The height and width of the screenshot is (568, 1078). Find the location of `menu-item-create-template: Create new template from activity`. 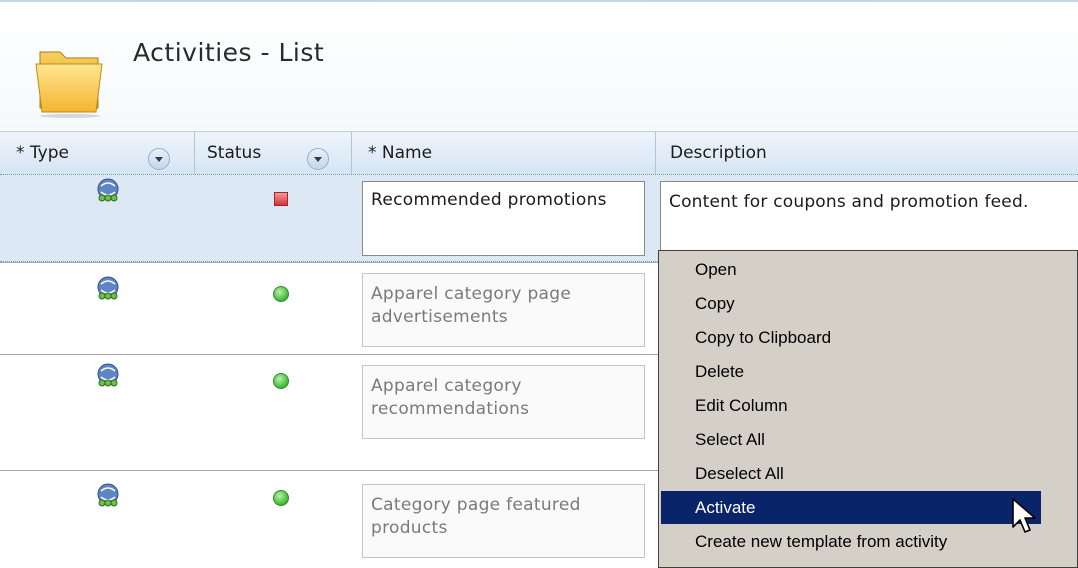

menu-item-create-template: Create new template from activity is located at coordinates (851, 541).